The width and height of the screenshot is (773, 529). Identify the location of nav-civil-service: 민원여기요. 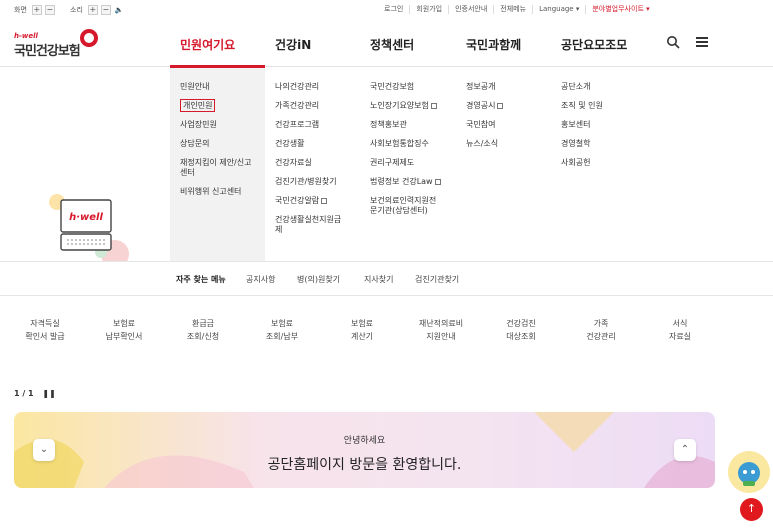
(207, 44).